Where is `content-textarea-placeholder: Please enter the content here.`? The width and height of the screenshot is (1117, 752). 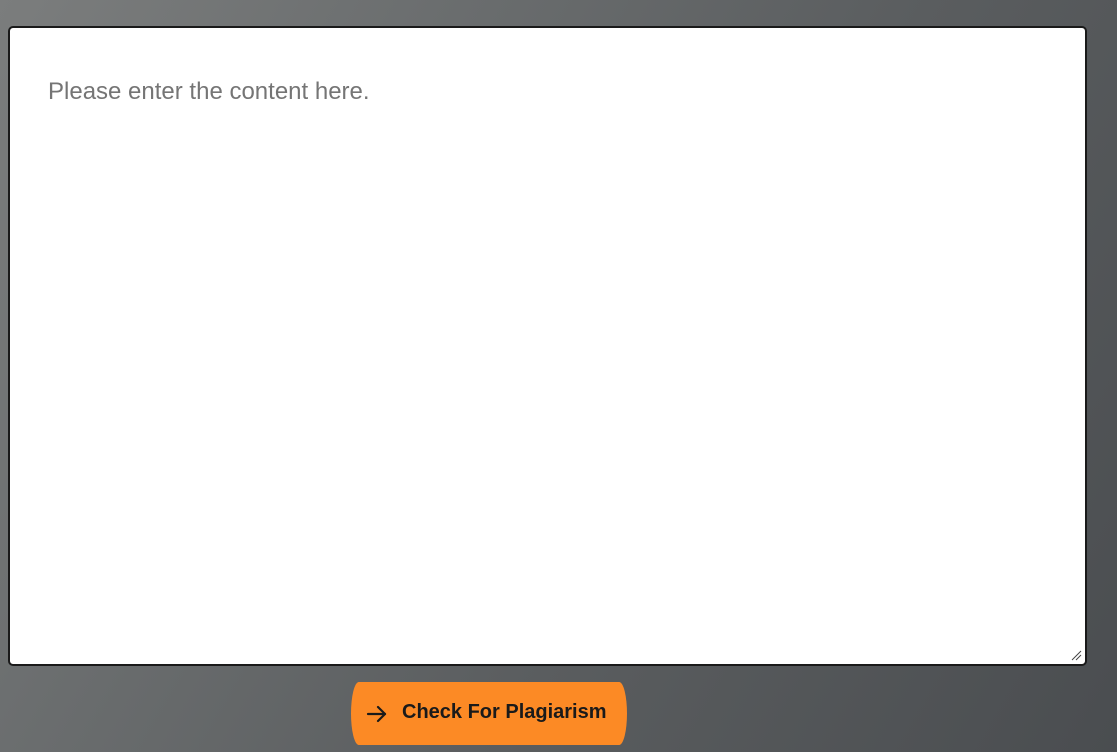
content-textarea-placeholder: Please enter the content here. is located at coordinates (209, 91).